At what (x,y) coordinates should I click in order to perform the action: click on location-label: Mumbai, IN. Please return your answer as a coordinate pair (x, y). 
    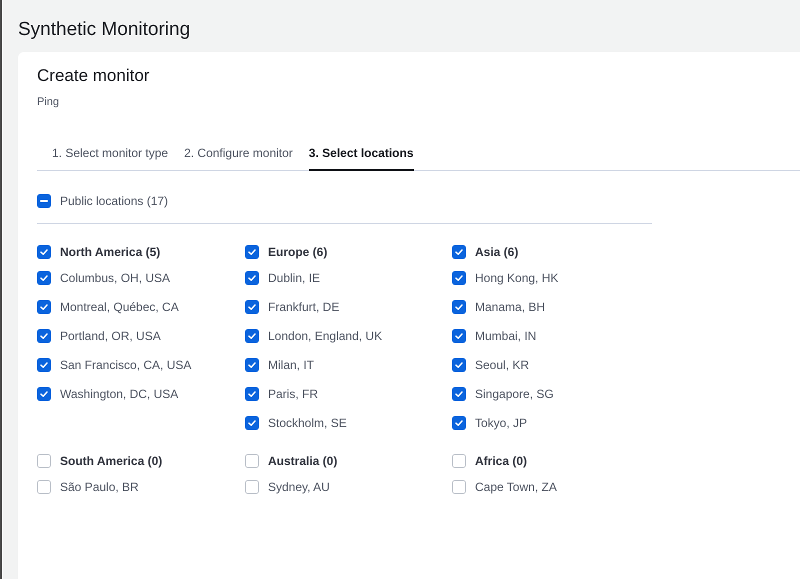
    Looking at the image, I should click on (505, 336).